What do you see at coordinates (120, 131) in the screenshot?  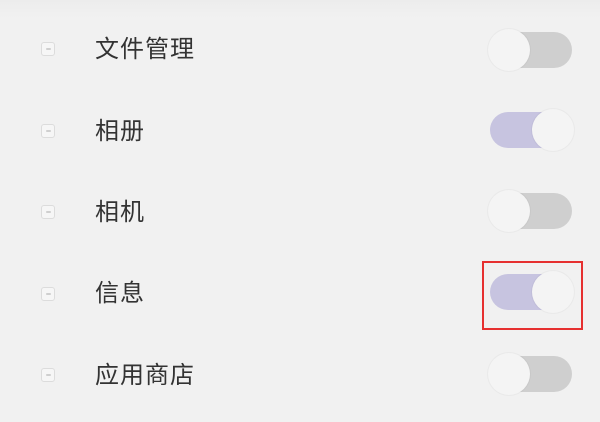 I see `settings-row-label: 相册` at bounding box center [120, 131].